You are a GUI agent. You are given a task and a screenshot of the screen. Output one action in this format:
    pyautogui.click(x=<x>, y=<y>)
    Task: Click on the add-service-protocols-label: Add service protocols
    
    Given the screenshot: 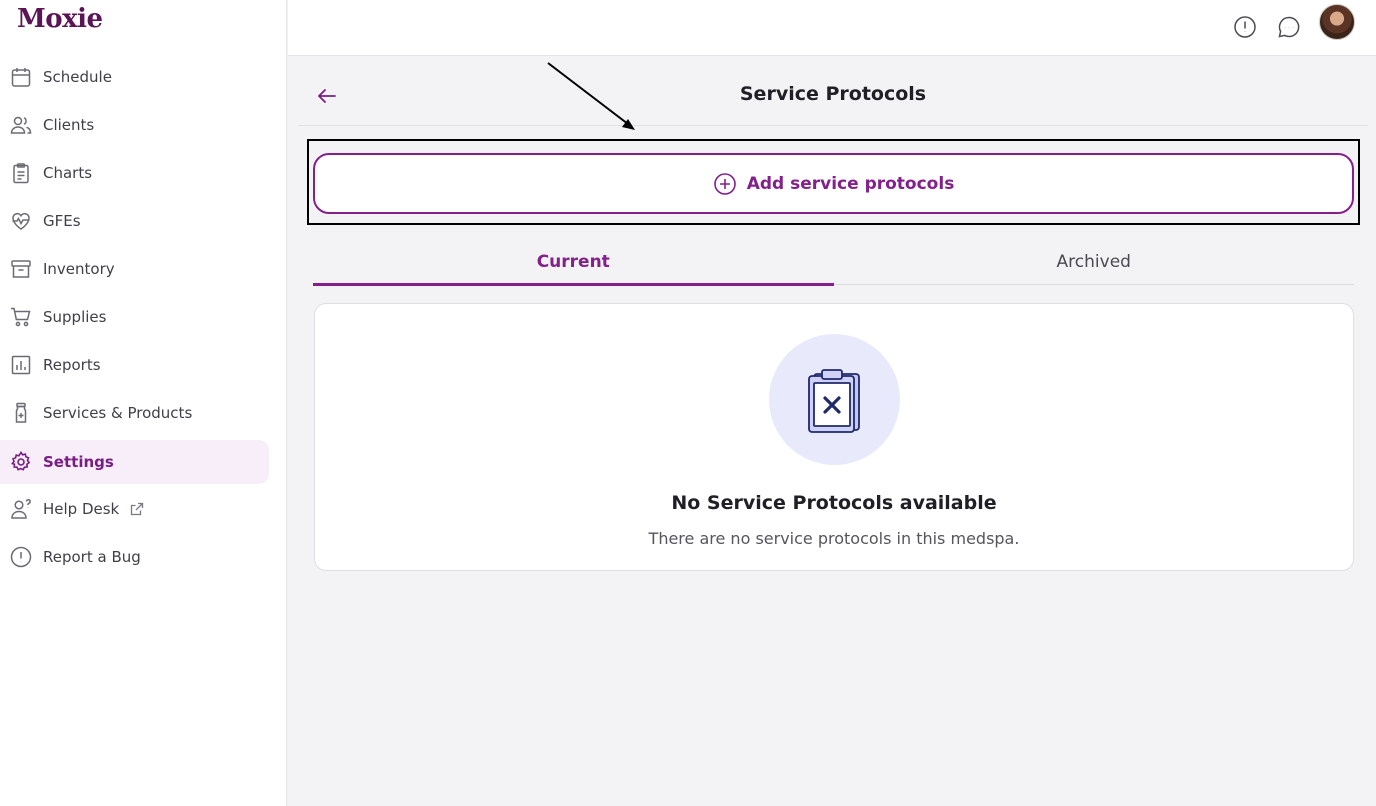 What is the action you would take?
    pyautogui.click(x=850, y=183)
    